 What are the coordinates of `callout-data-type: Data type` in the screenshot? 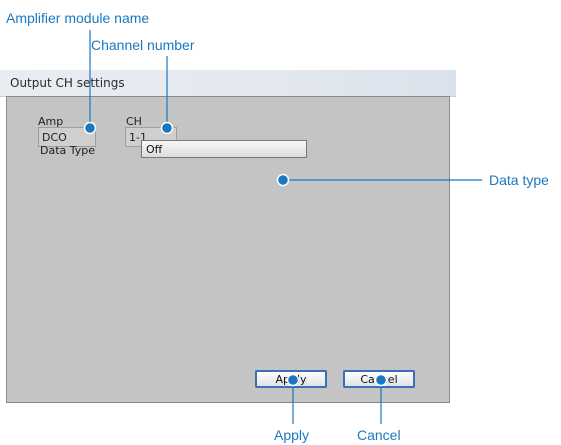 It's located at (519, 180).